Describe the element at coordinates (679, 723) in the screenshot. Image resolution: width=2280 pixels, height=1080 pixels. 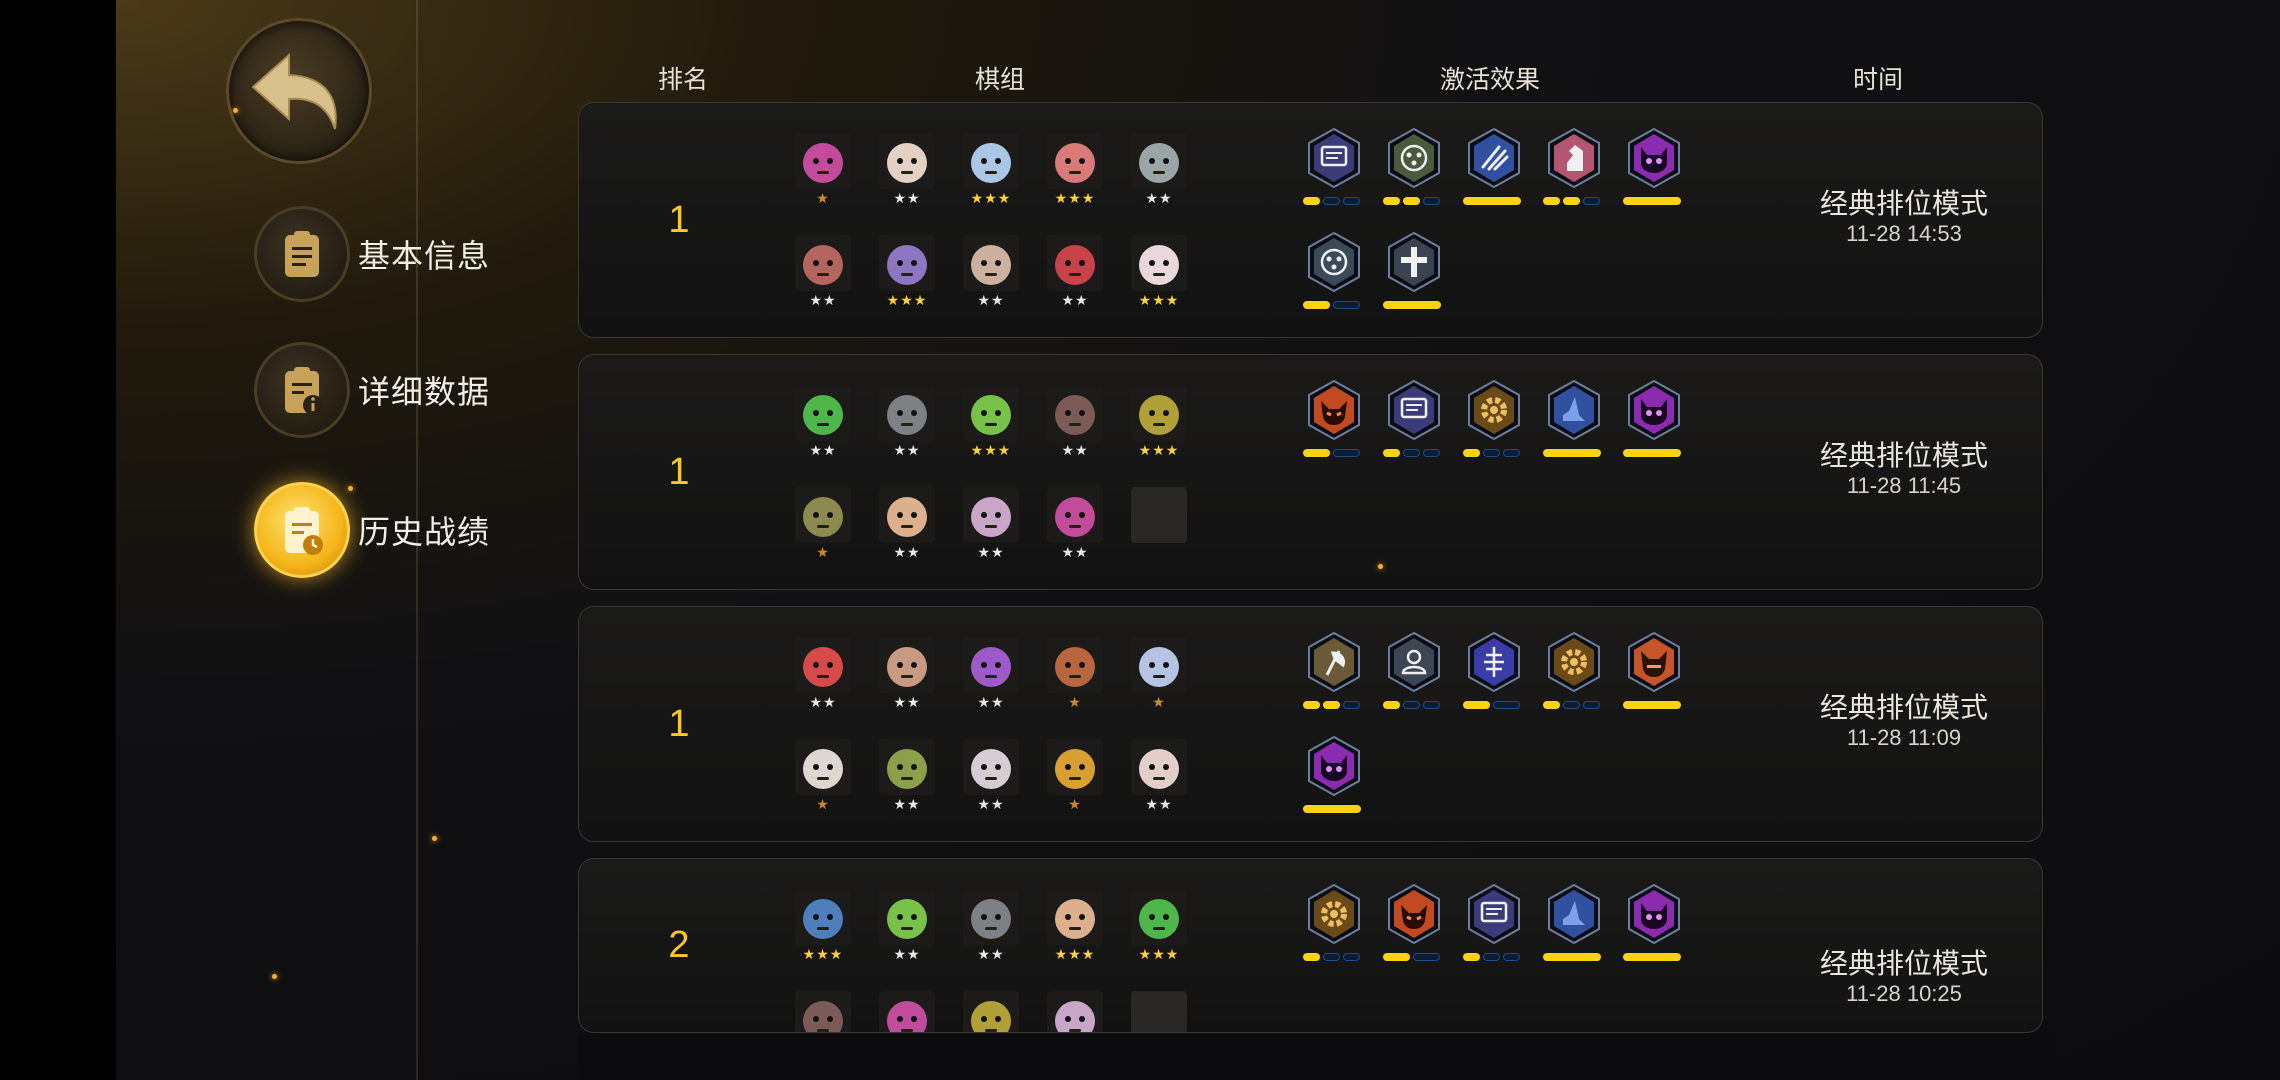
I see `rank-value: 1` at that location.